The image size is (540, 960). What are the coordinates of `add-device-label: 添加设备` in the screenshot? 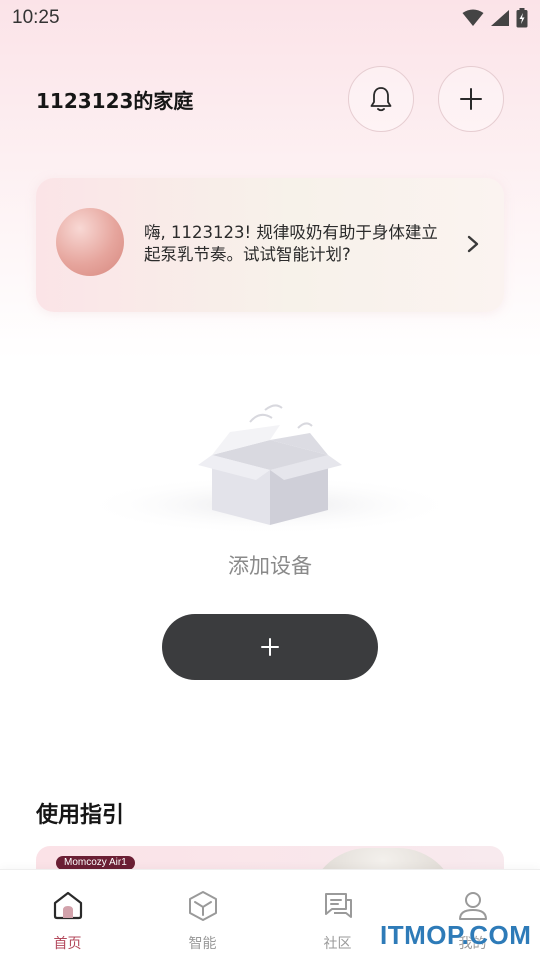 It's located at (270, 566).